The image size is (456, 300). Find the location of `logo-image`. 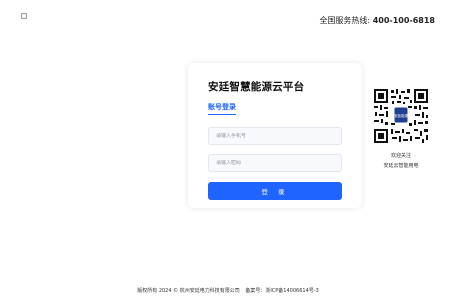

logo-image is located at coordinates (24, 16).